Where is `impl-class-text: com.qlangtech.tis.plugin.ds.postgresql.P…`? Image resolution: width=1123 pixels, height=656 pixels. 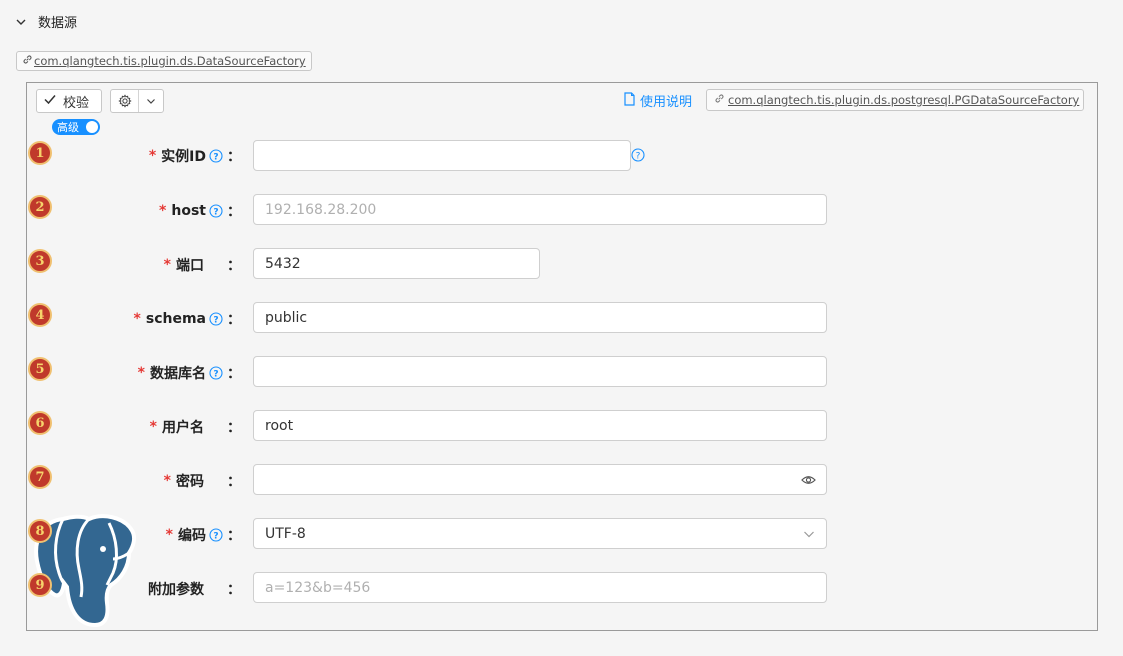
impl-class-text: com.qlangtech.tis.plugin.ds.postgresql.P… is located at coordinates (904, 100).